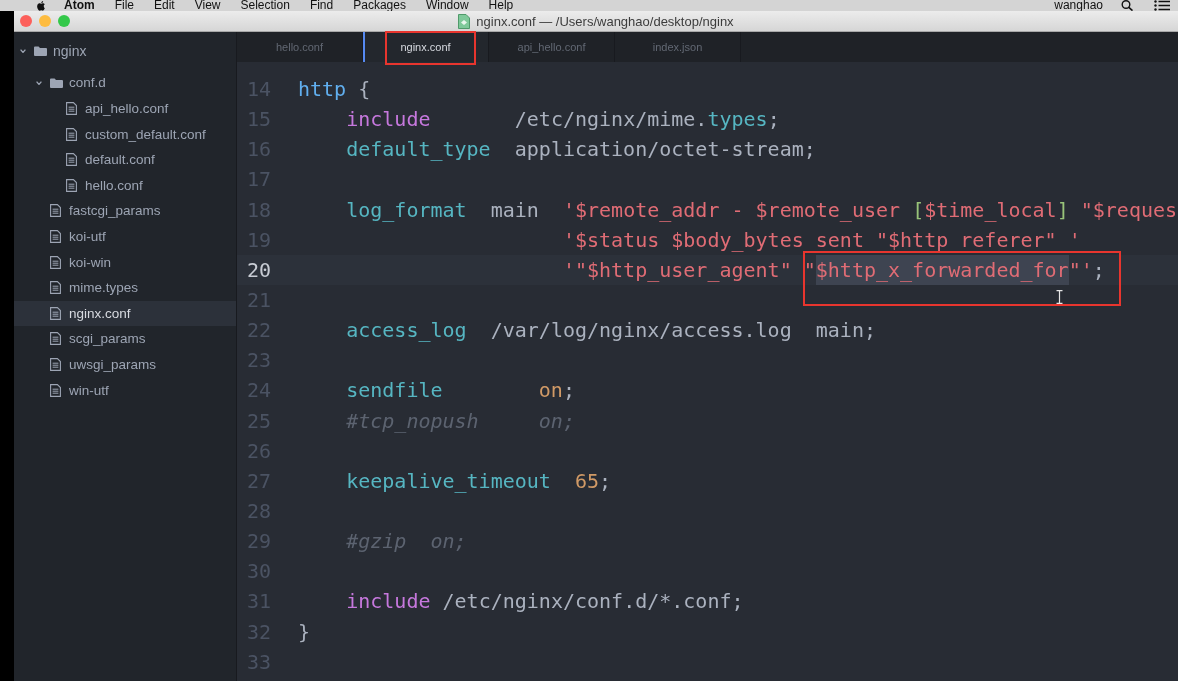 The width and height of the screenshot is (1178, 681). What do you see at coordinates (258, 269) in the screenshot?
I see `line-number: 20` at bounding box center [258, 269].